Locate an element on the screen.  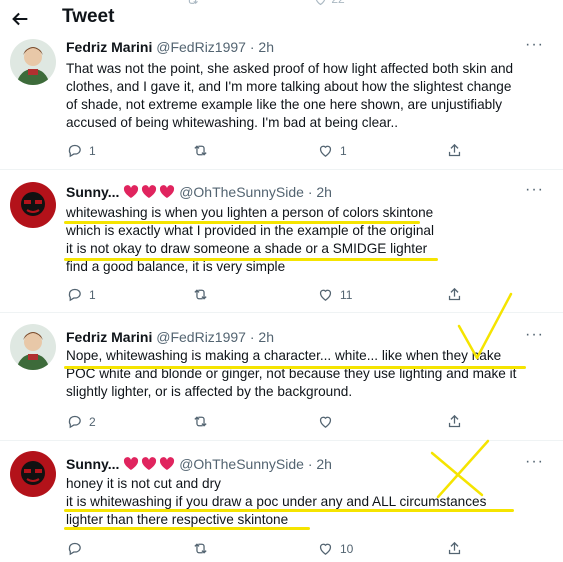
like-count: 10 is located at coordinates (347, 548).